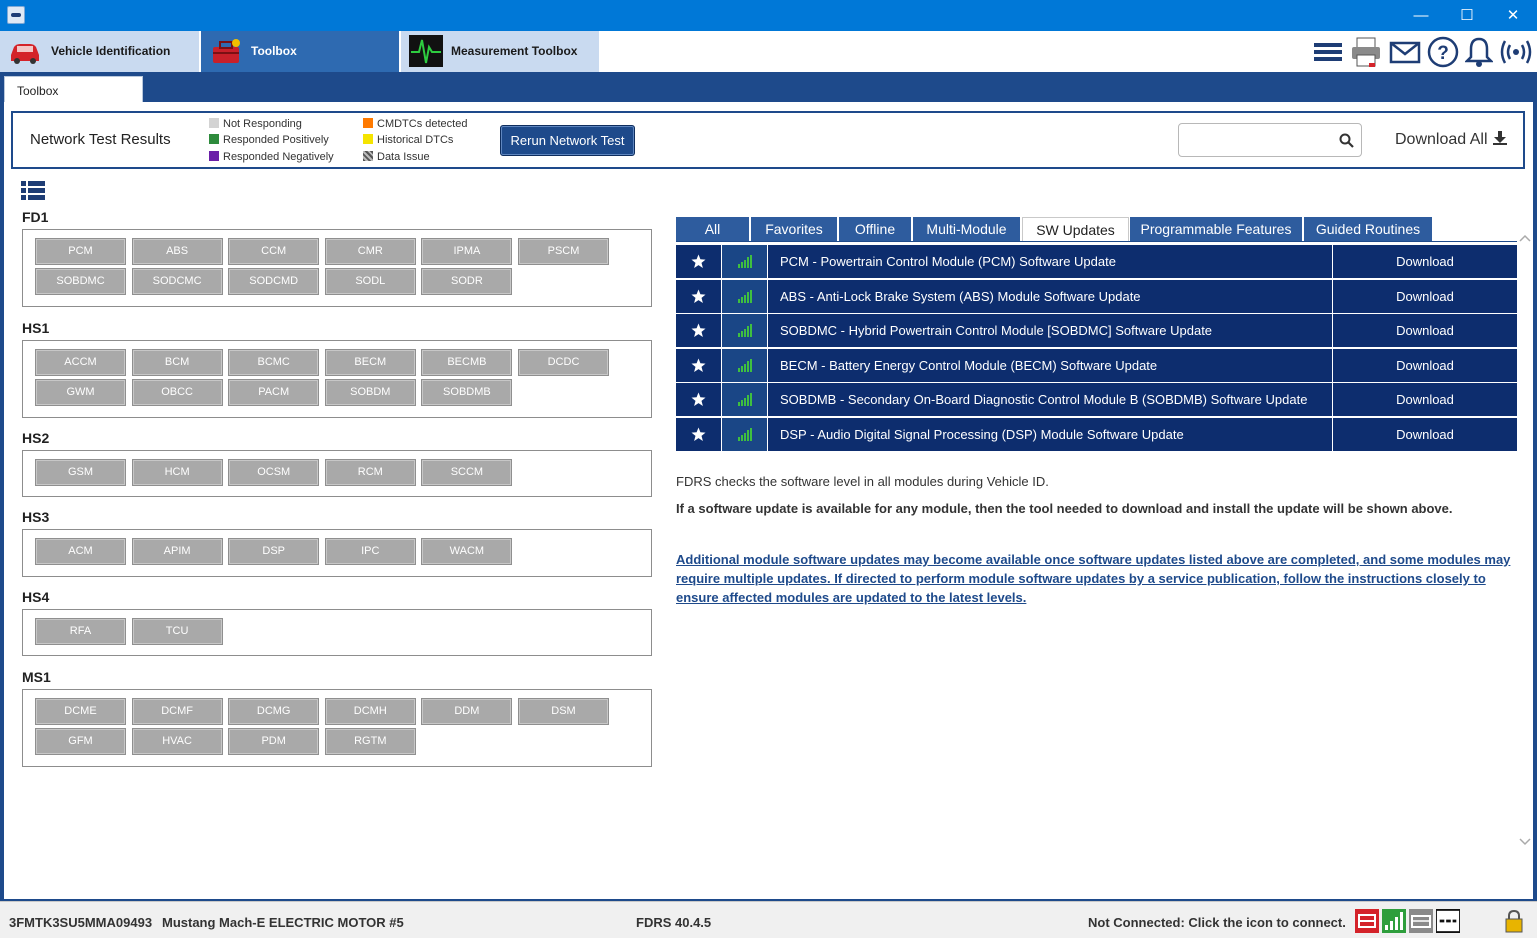 This screenshot has height=938, width=1537. What do you see at coordinates (1451, 139) in the screenshot?
I see `download-all-button: Download All` at bounding box center [1451, 139].